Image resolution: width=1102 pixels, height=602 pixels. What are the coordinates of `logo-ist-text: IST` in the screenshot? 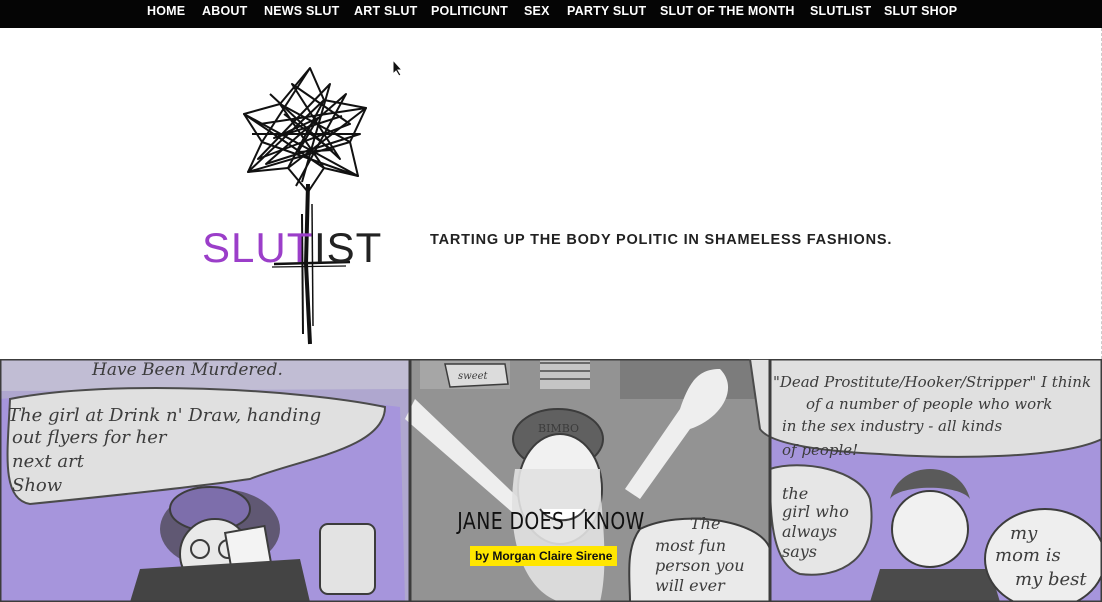 It's located at (348, 247).